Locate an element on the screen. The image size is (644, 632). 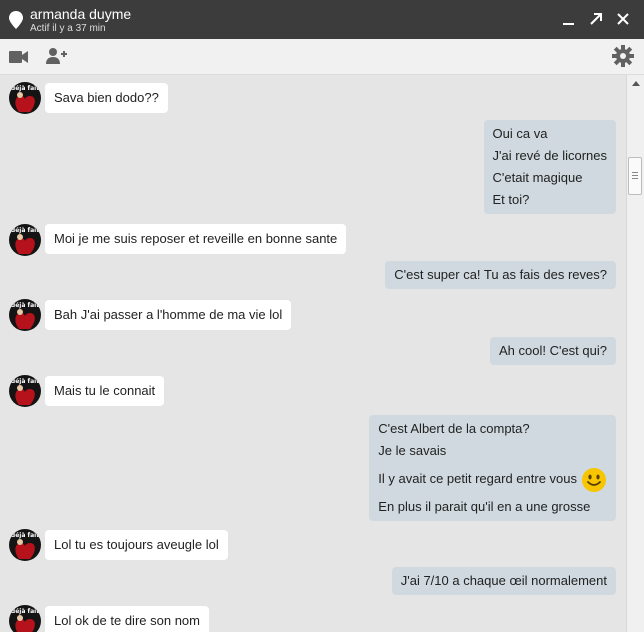
smiley-emoji-icon is located at coordinates (594, 479).